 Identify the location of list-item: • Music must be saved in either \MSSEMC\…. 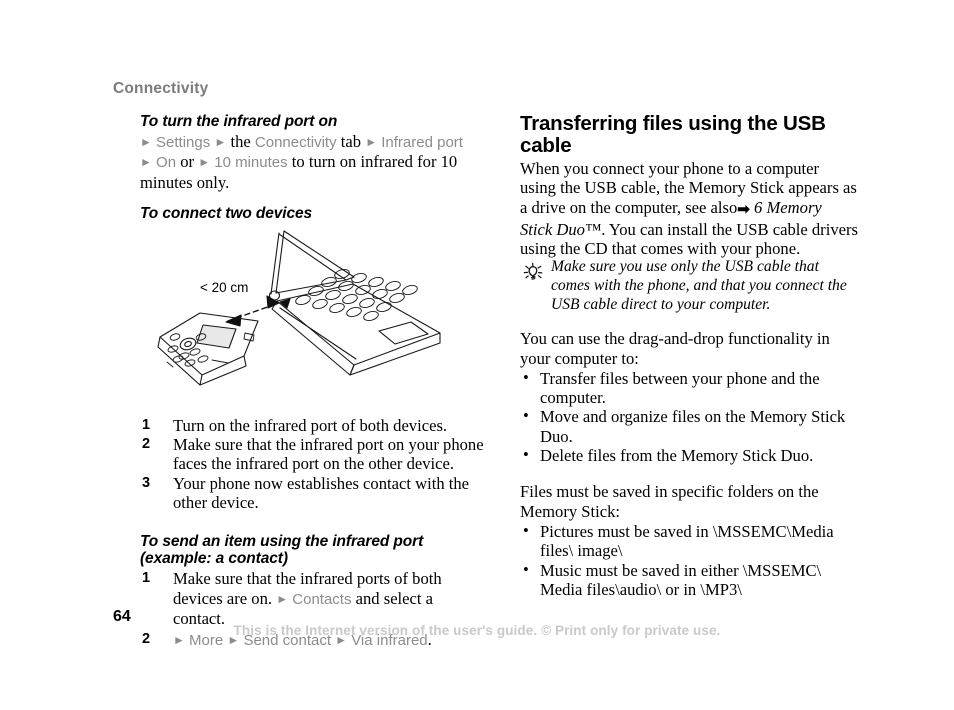
(689, 579).